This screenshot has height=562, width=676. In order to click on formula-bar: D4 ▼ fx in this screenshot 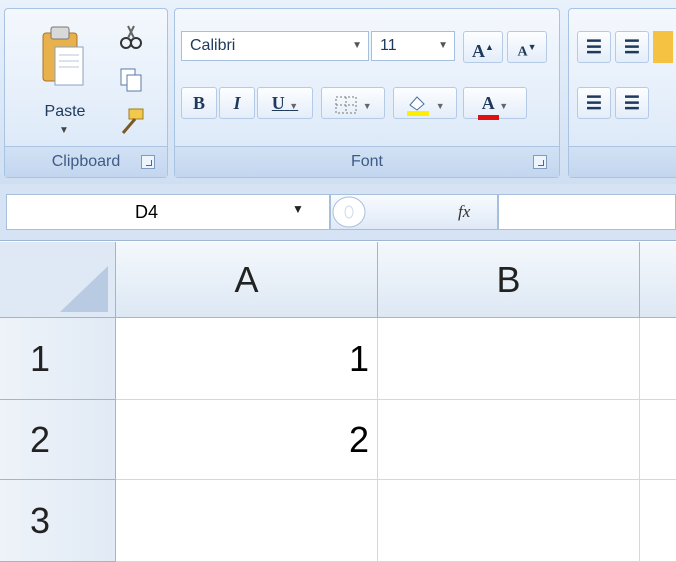, I will do `click(338, 212)`.